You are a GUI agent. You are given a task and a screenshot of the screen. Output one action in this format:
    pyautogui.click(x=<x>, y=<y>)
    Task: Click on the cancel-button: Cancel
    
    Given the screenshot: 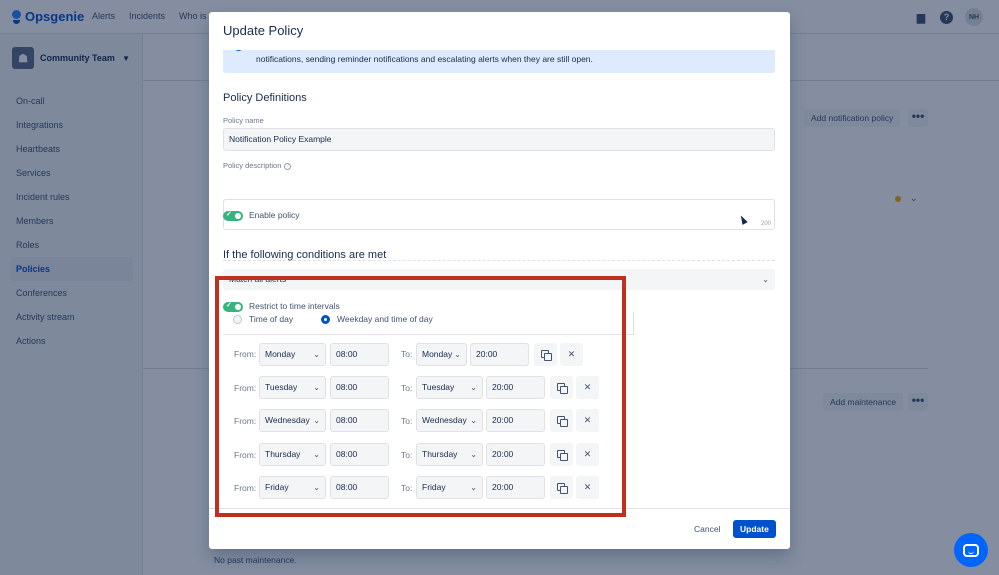 What is the action you would take?
    pyautogui.click(x=707, y=529)
    